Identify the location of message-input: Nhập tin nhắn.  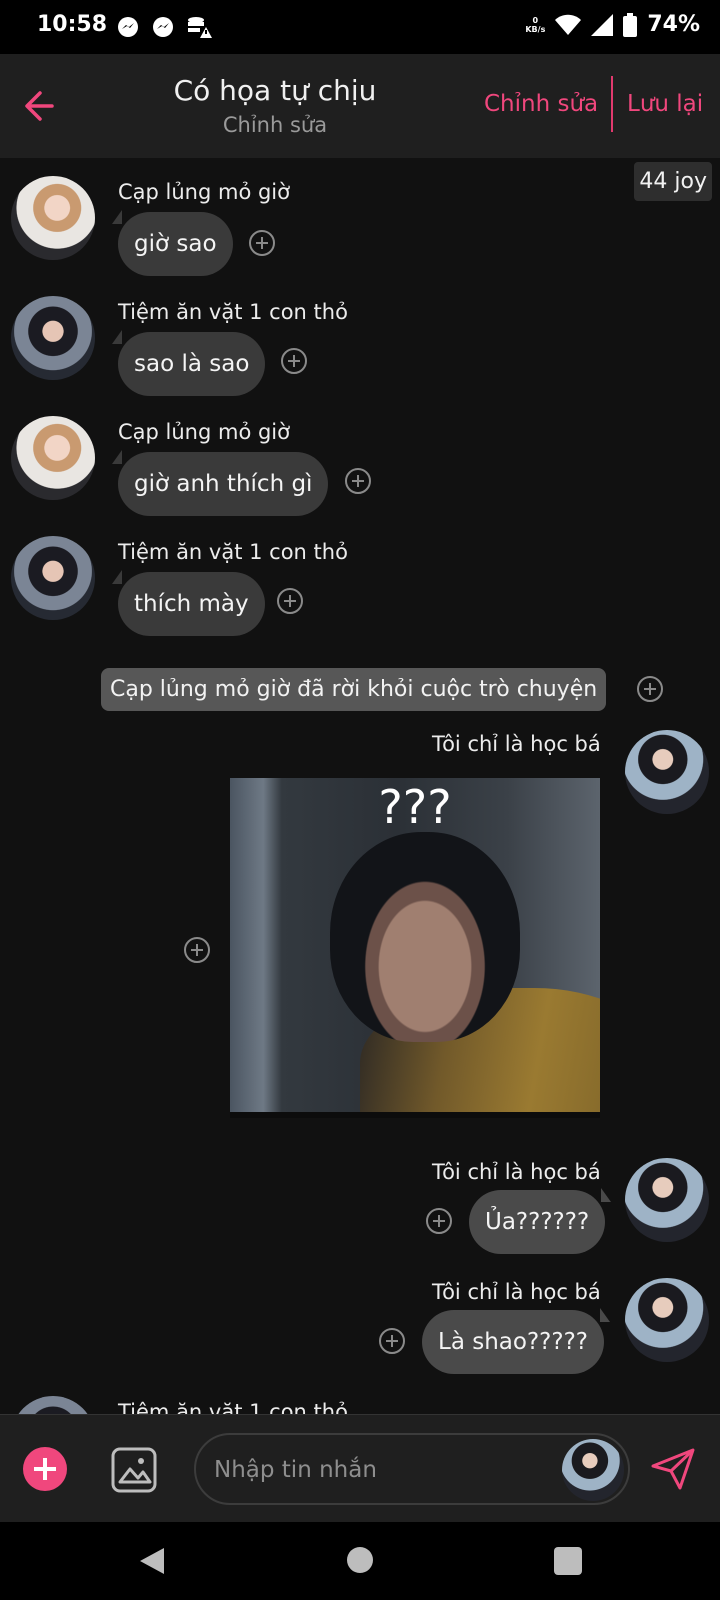
(412, 1469).